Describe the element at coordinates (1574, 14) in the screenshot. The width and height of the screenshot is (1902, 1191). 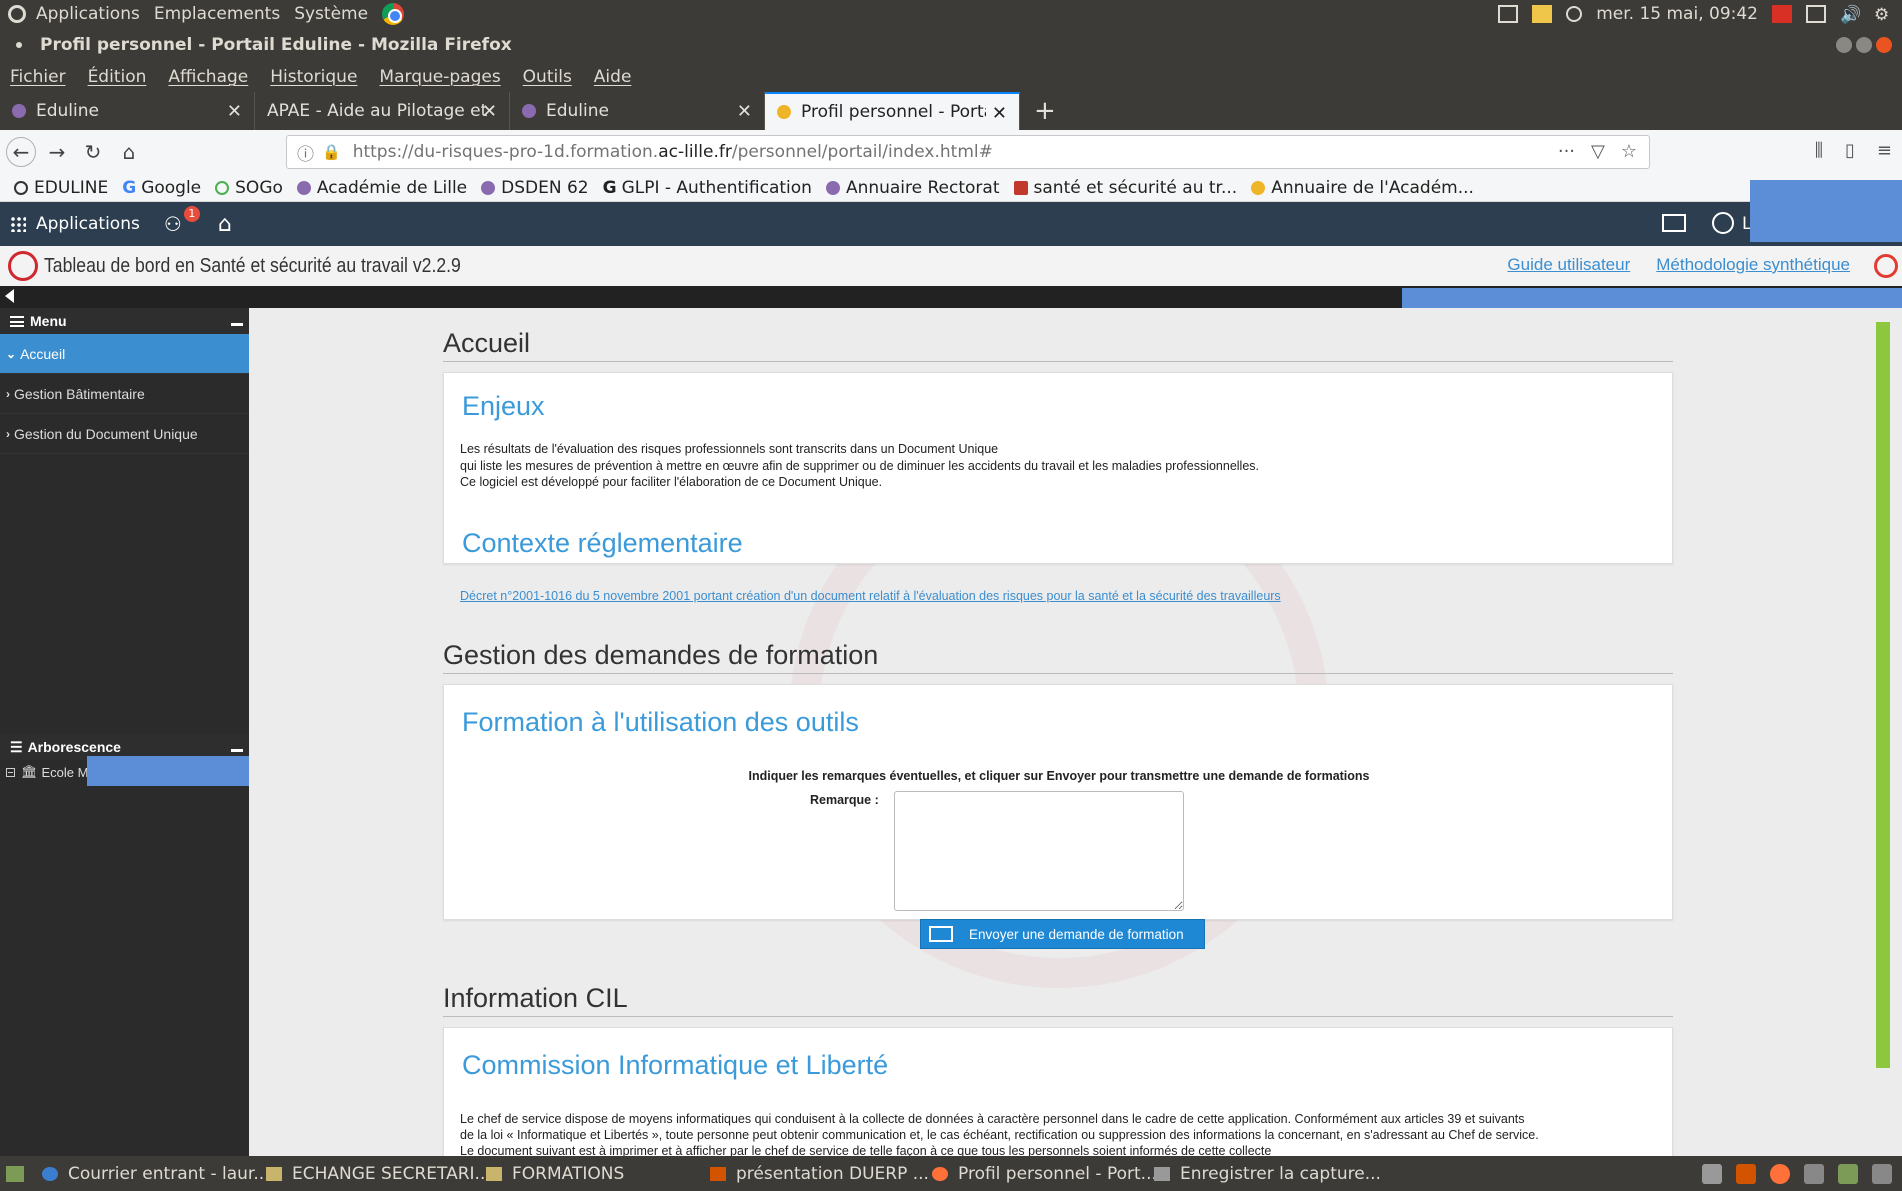
I see `power-tray-icon` at that location.